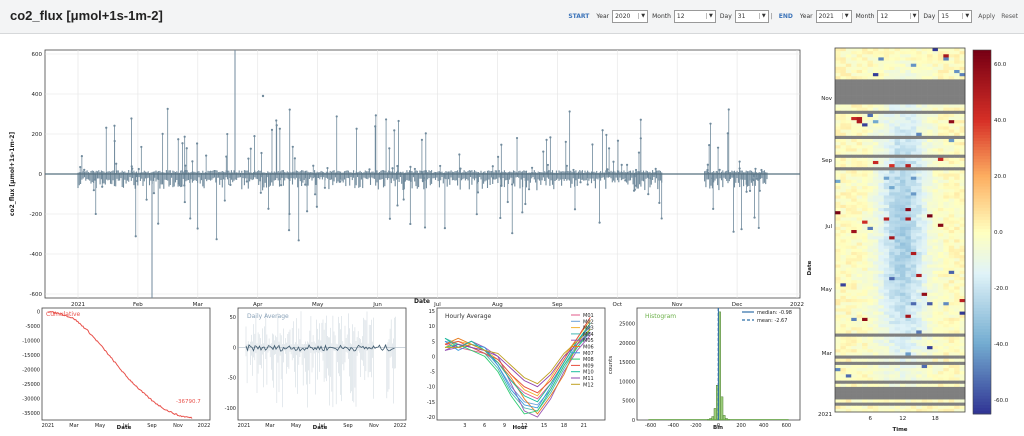  What do you see at coordinates (833, 16) in the screenshot?
I see `end-year-select: 2021 ▼` at bounding box center [833, 16].